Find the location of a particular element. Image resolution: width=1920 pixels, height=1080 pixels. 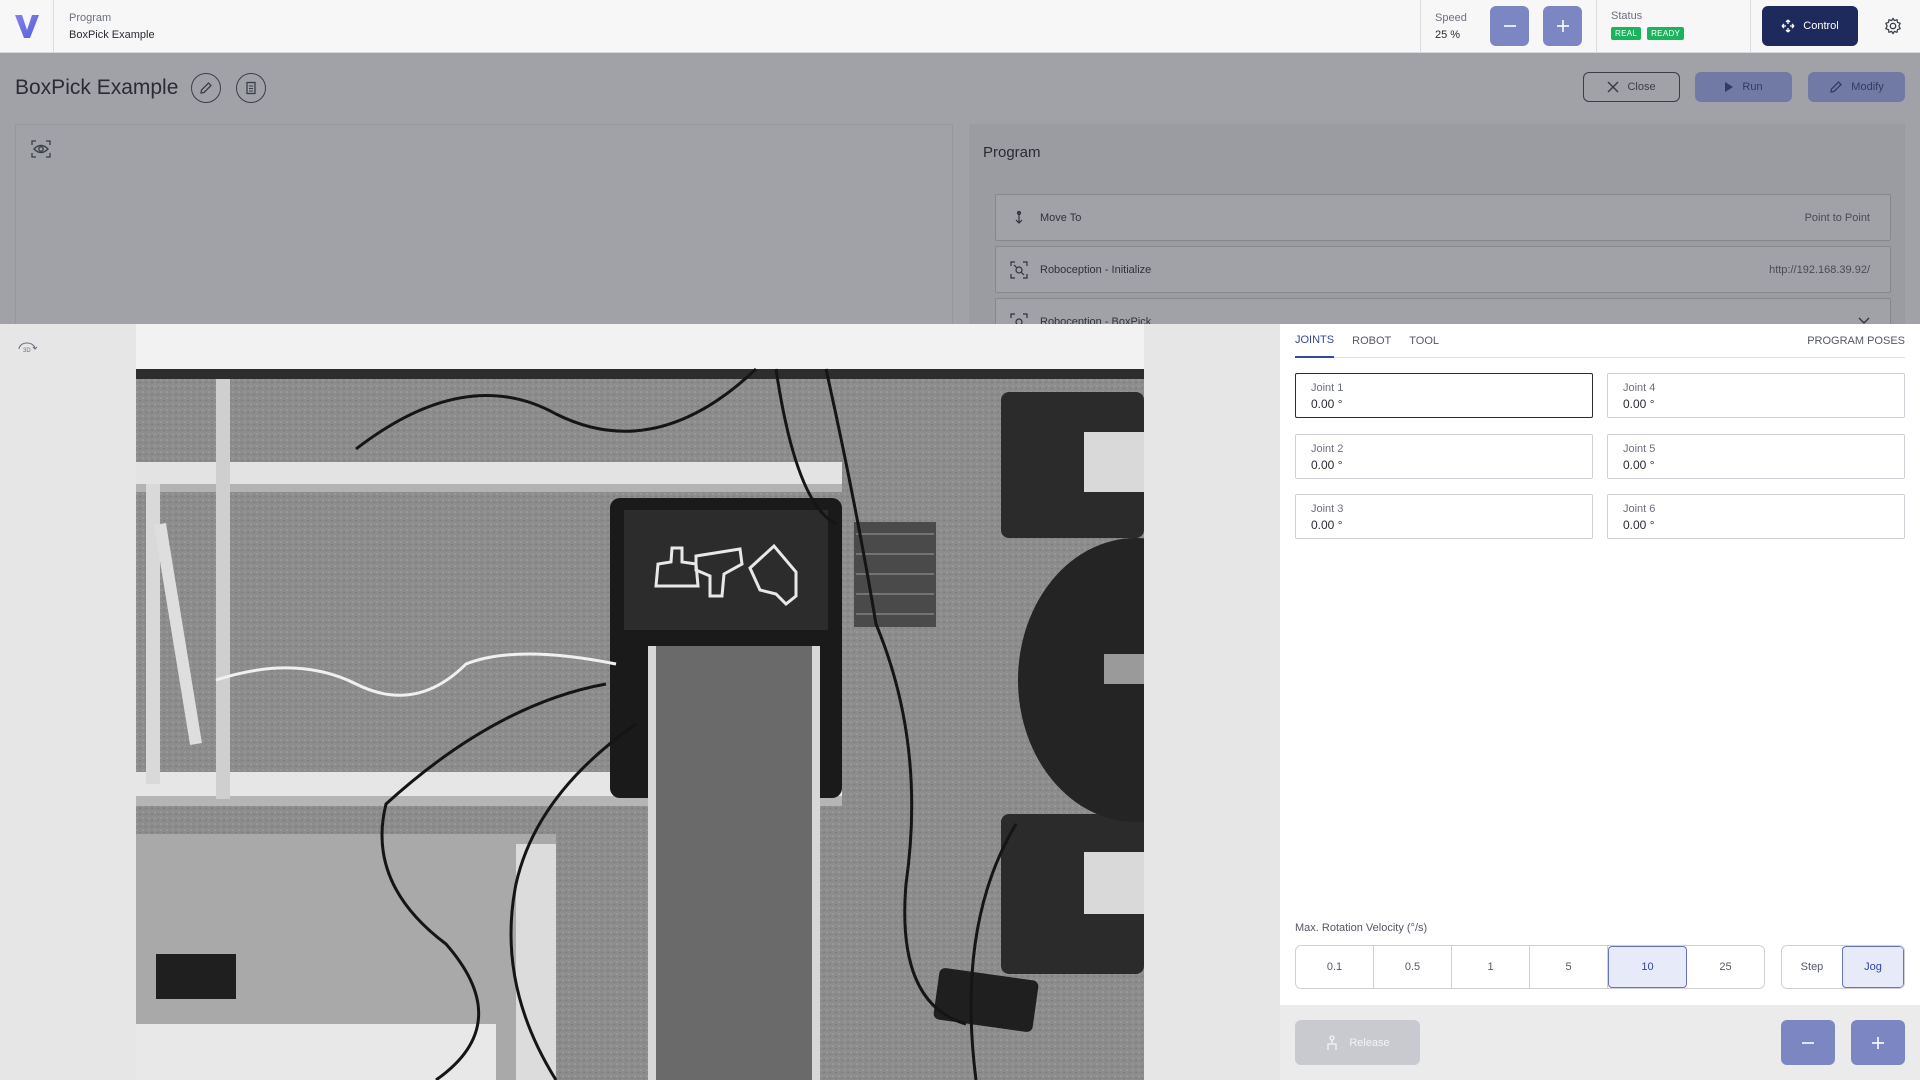

control-button: Control is located at coordinates (1810, 26).